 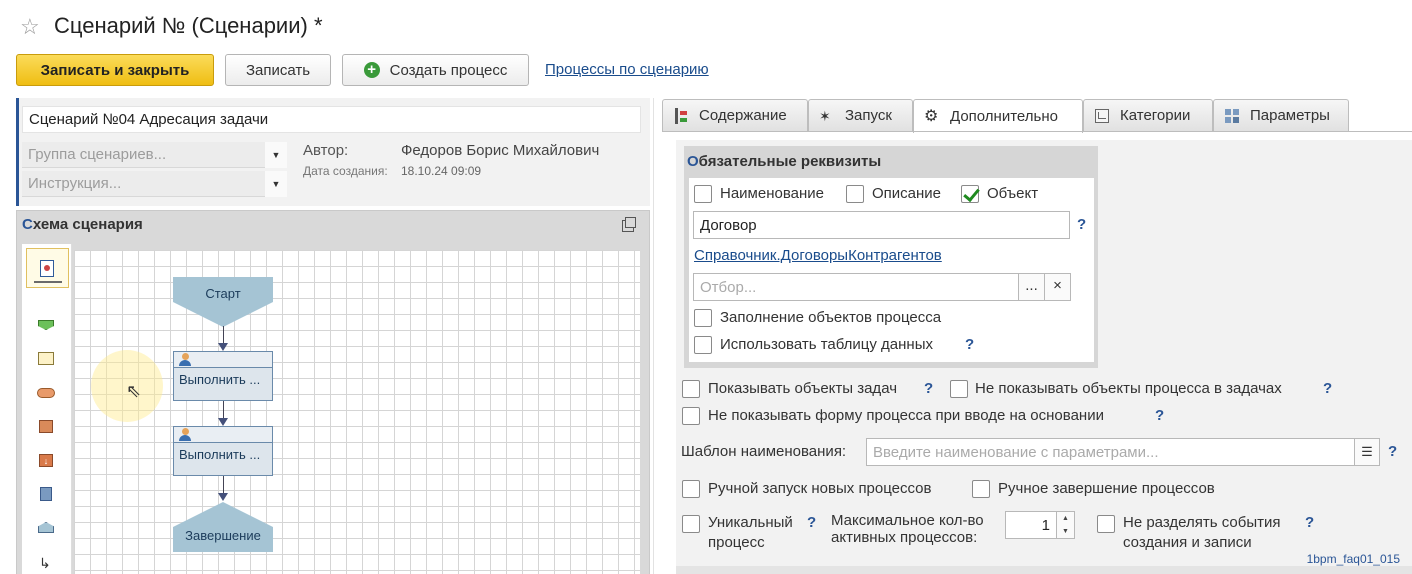 I want to click on filter-clear-button: ×, so click(x=1057, y=287).